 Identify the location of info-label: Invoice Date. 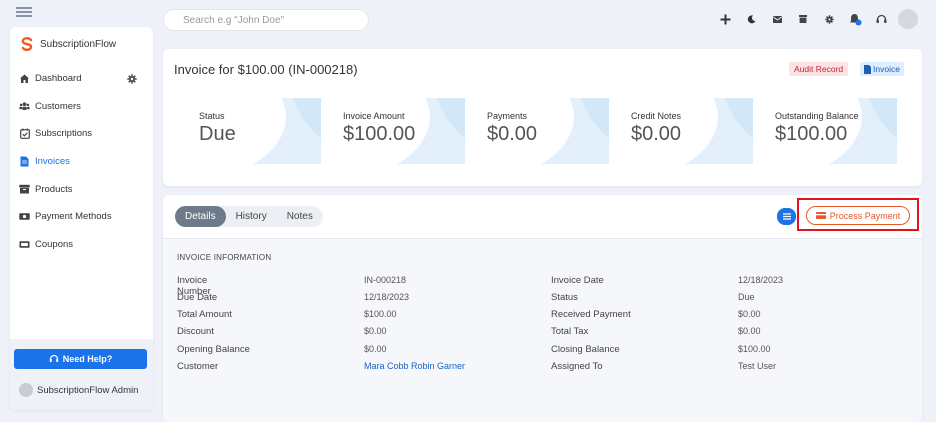
(577, 280).